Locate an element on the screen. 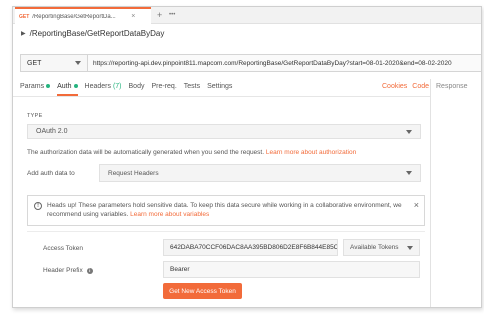  tab-auth: Auth is located at coordinates (67, 89).